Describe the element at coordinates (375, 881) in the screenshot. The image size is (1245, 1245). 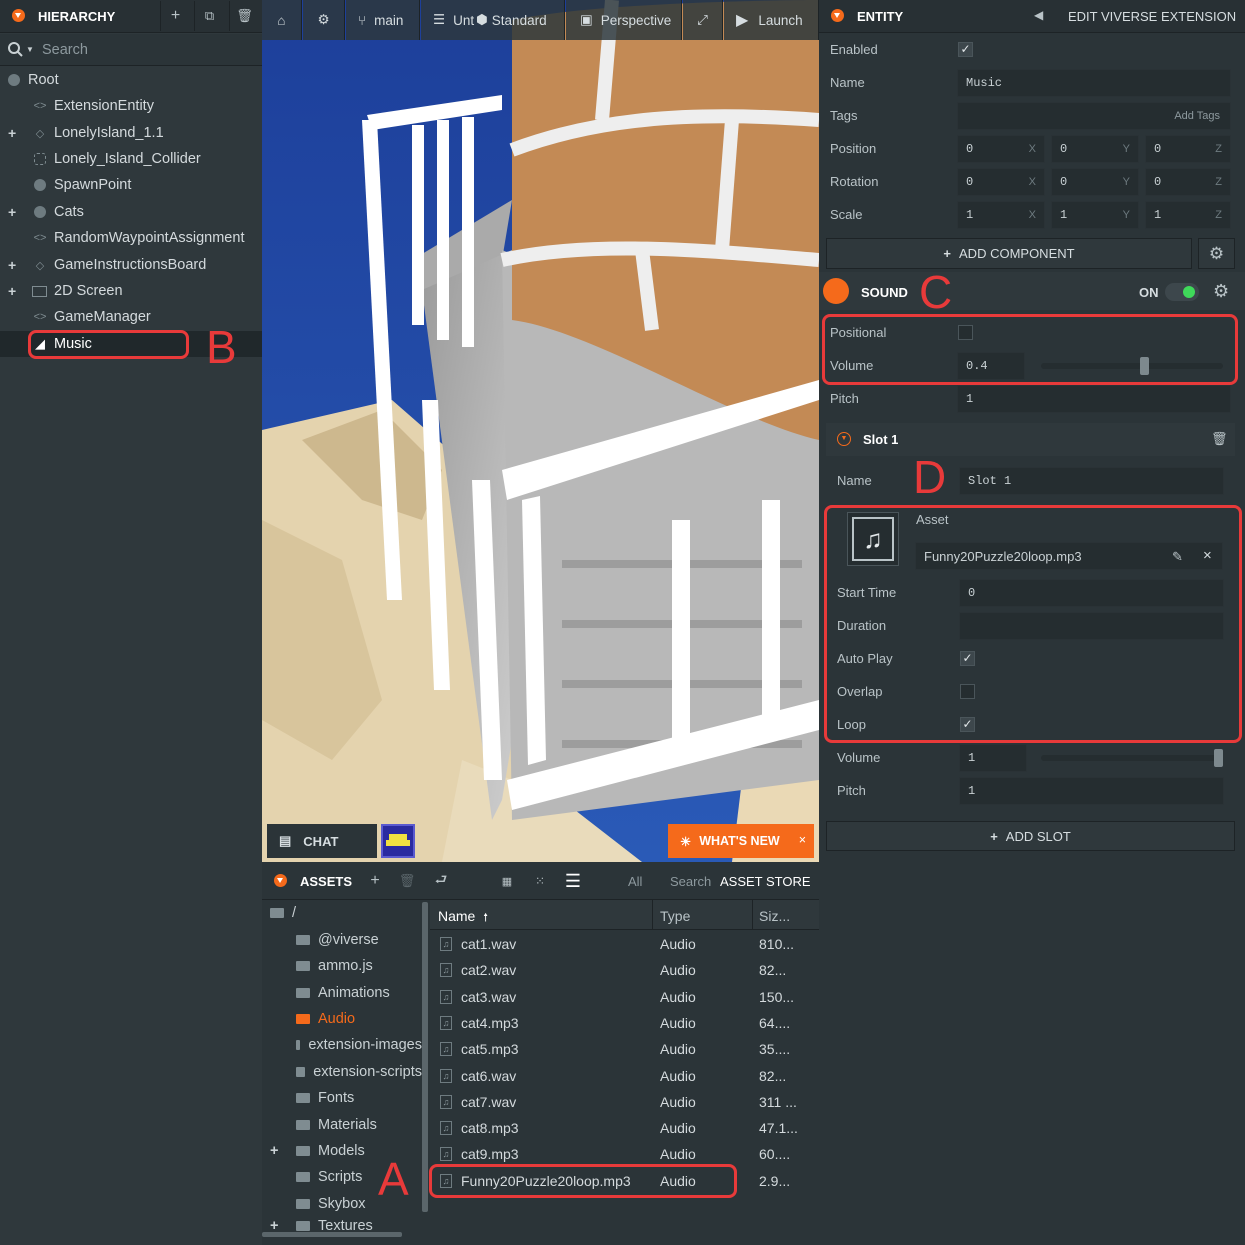
I see `add-asset-button: +` at that location.